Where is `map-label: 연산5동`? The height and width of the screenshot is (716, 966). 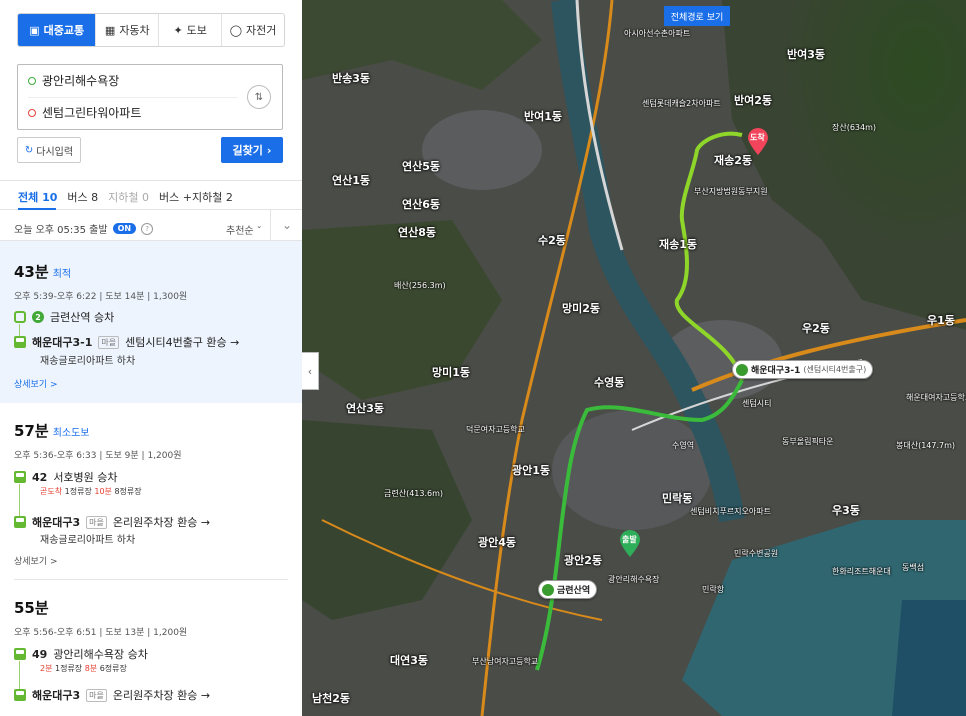 map-label: 연산5동 is located at coordinates (421, 166).